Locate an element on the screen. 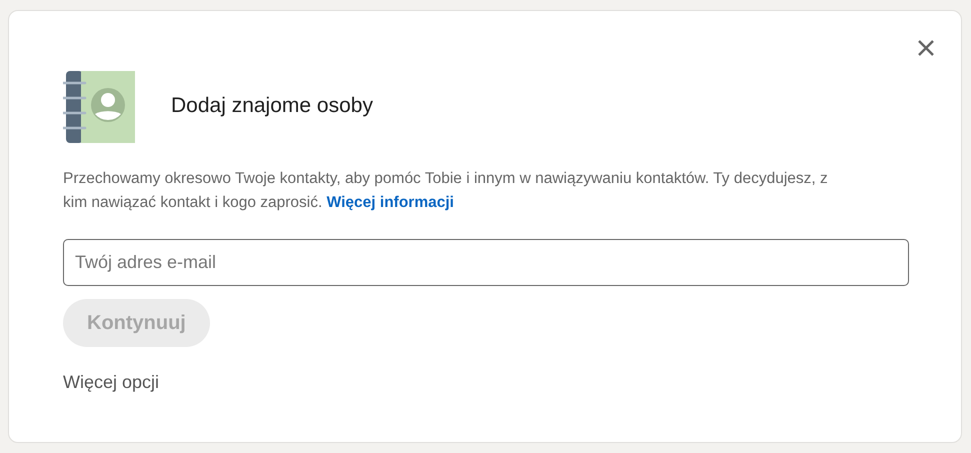  close-icon is located at coordinates (926, 48).